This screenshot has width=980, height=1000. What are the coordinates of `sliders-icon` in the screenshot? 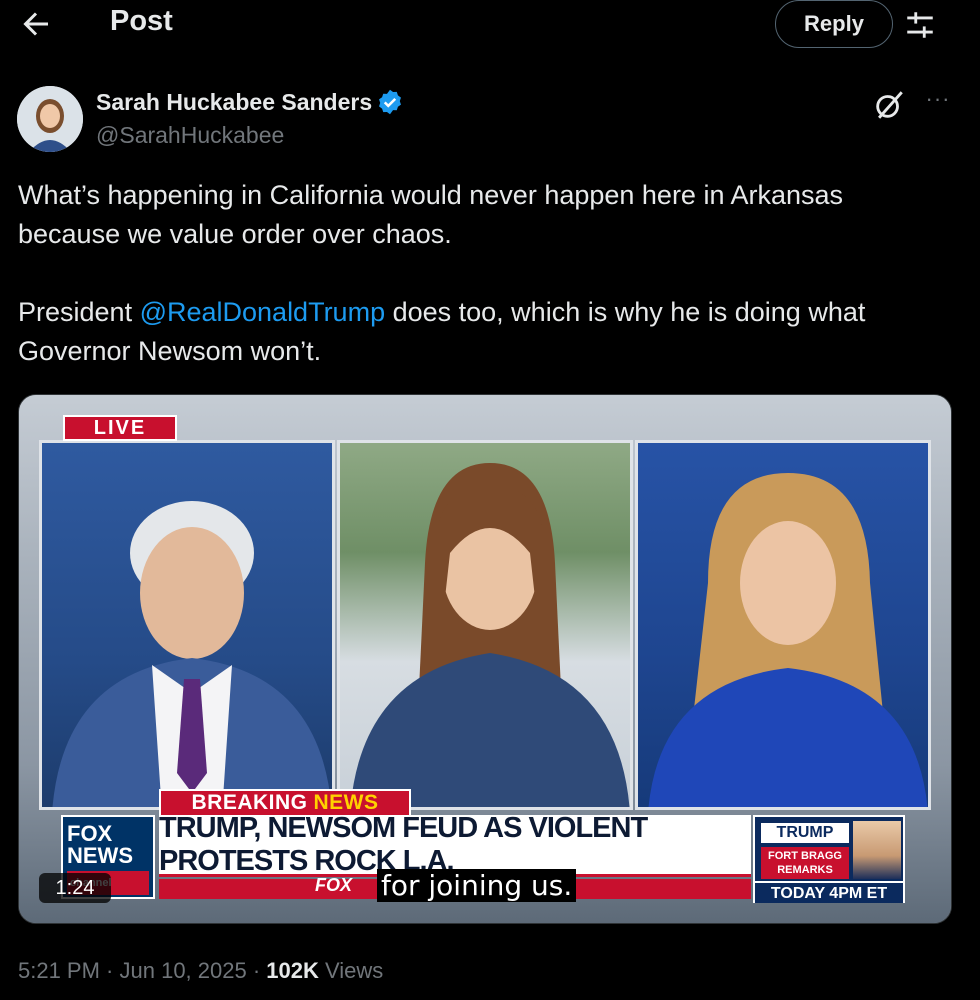 It's located at (920, 25).